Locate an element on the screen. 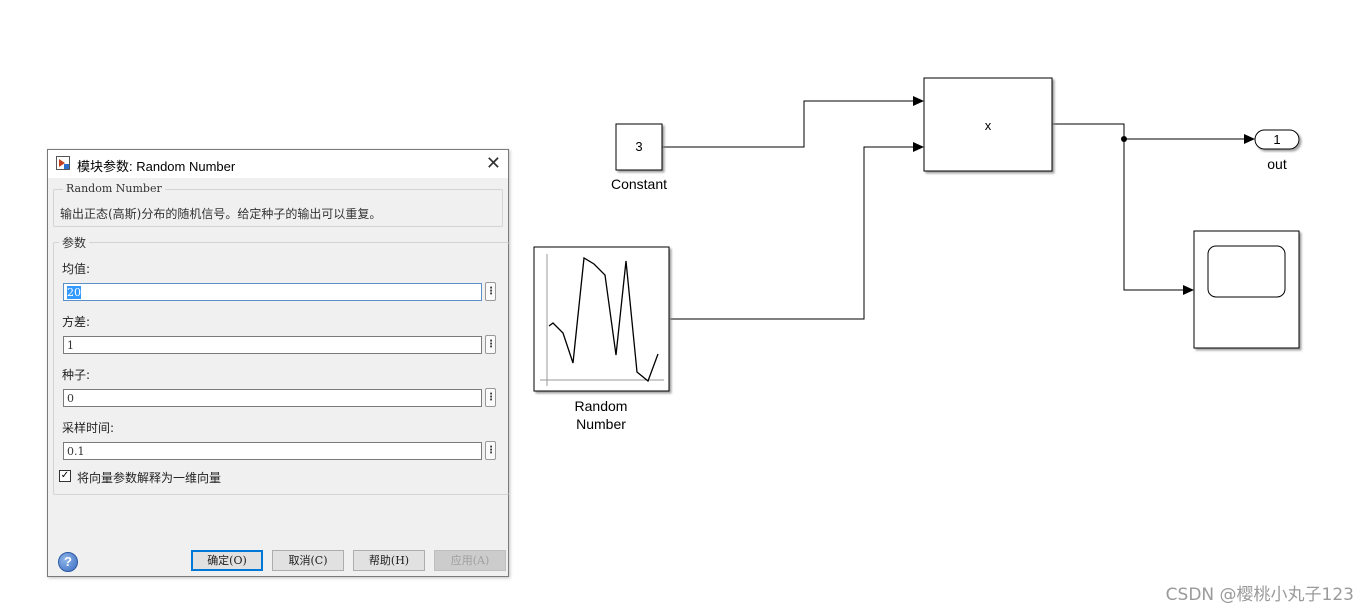 Image resolution: width=1369 pixels, height=610 pixels. cancel-button: 取消(C) is located at coordinates (308, 560).